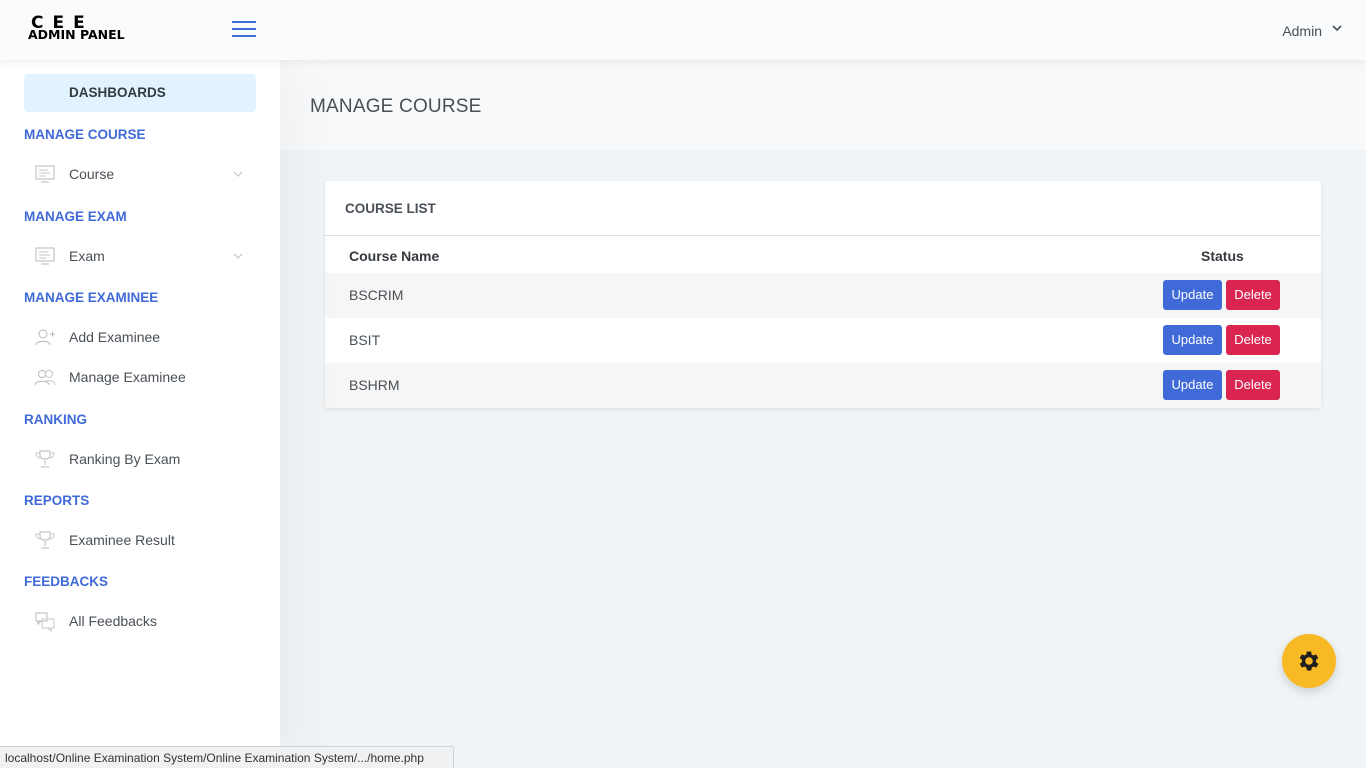  What do you see at coordinates (87, 256) in the screenshot?
I see `sidebar-item-label: Exam` at bounding box center [87, 256].